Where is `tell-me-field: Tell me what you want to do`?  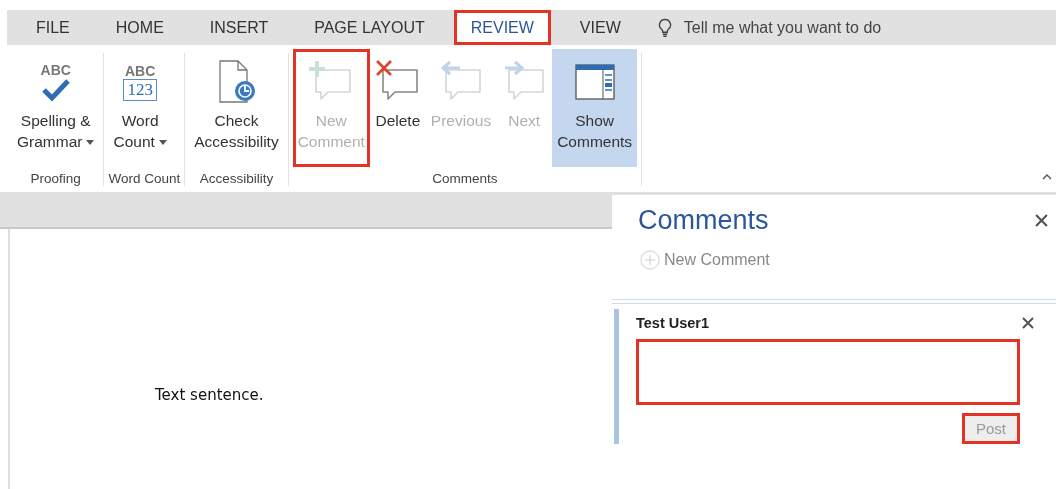 tell-me-field: Tell me what you want to do is located at coordinates (791, 27).